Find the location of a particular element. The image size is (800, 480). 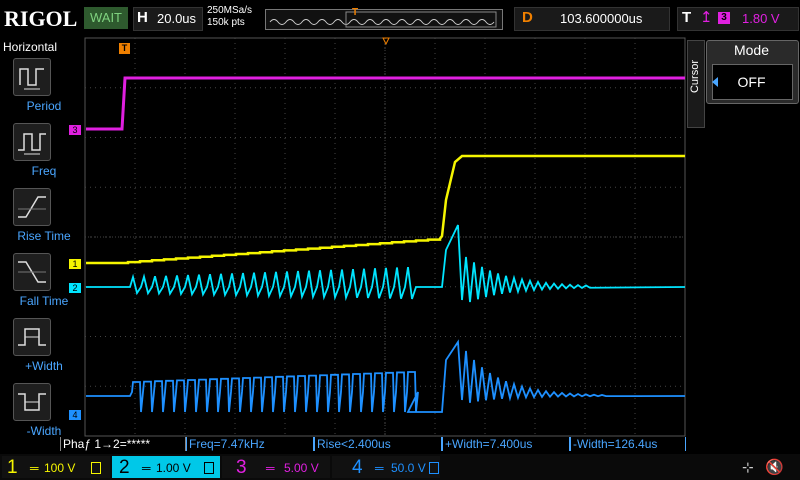

measurement-pos-width: +Width=7.400us is located at coordinates (506, 444).